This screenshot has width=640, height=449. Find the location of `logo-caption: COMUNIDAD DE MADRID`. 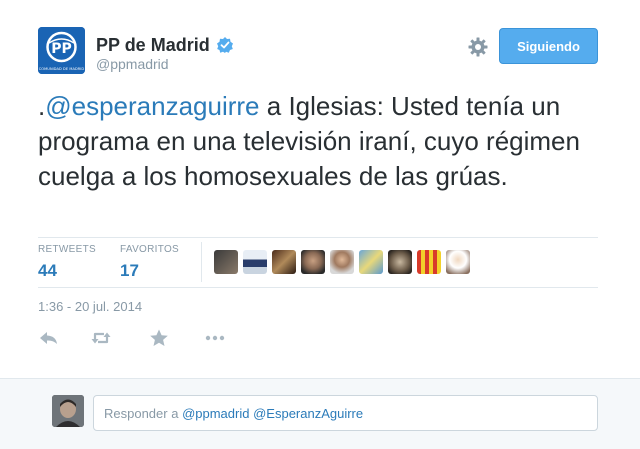

logo-caption: COMUNIDAD DE MADRID is located at coordinates (61, 69).